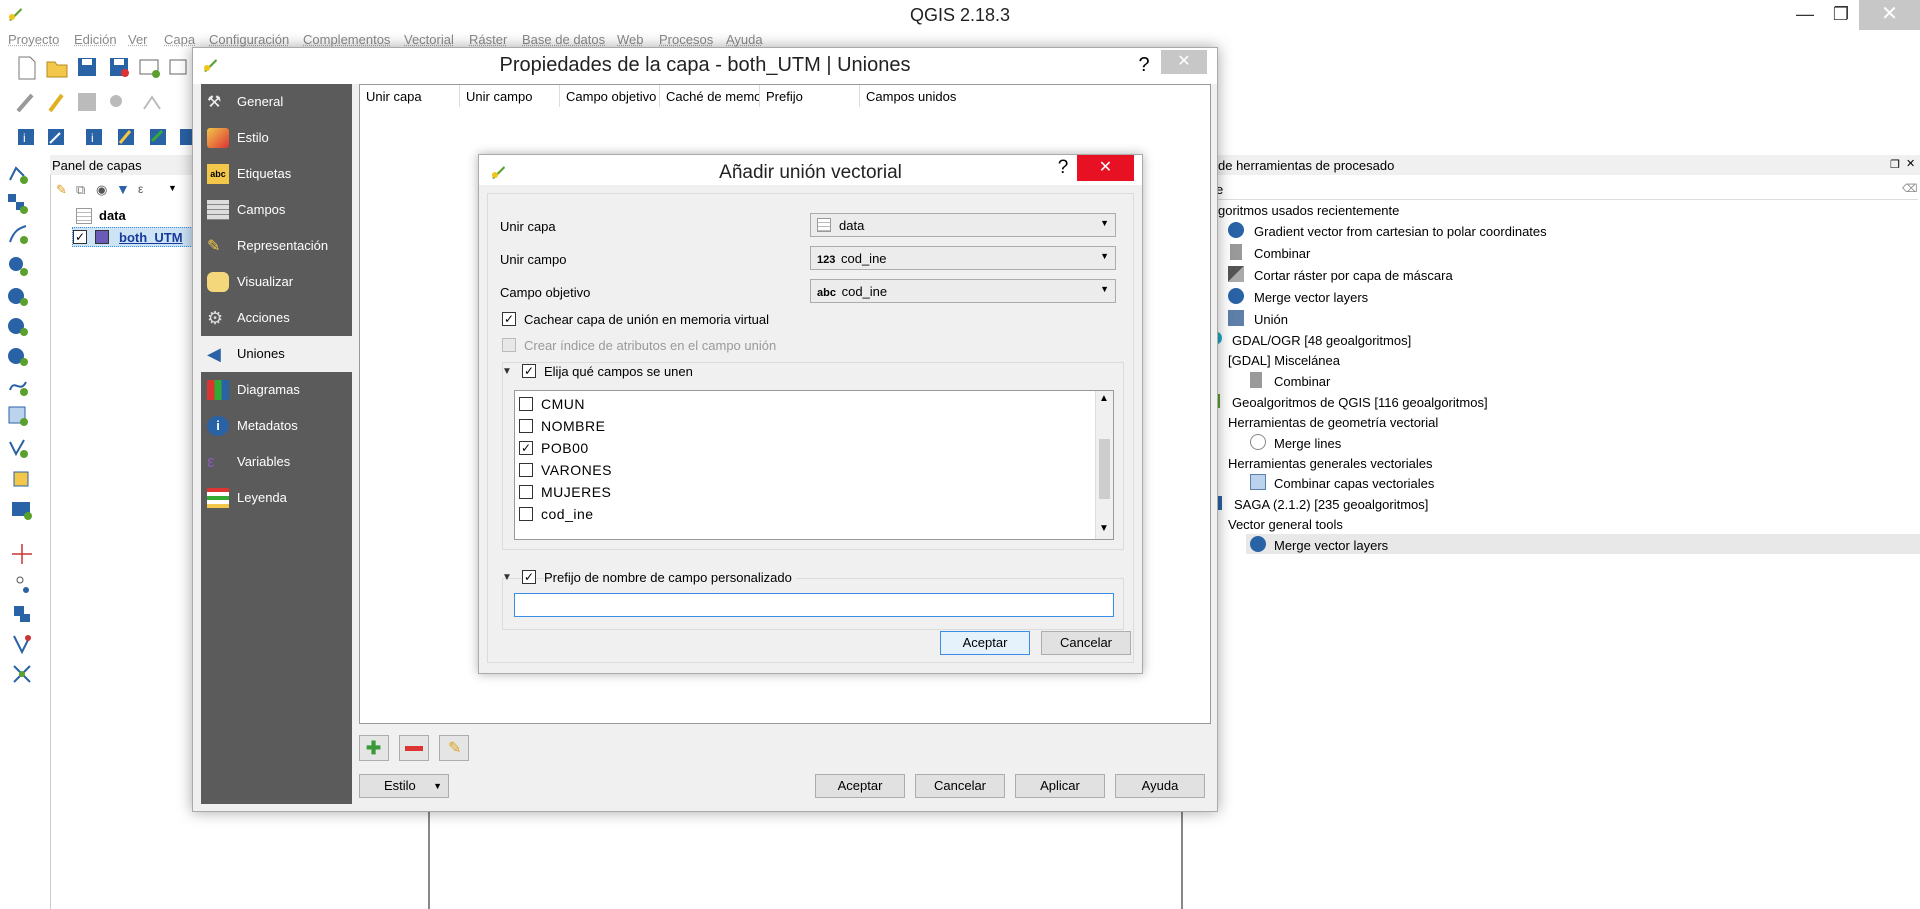  I want to click on pencil-icon, so click(56, 103).